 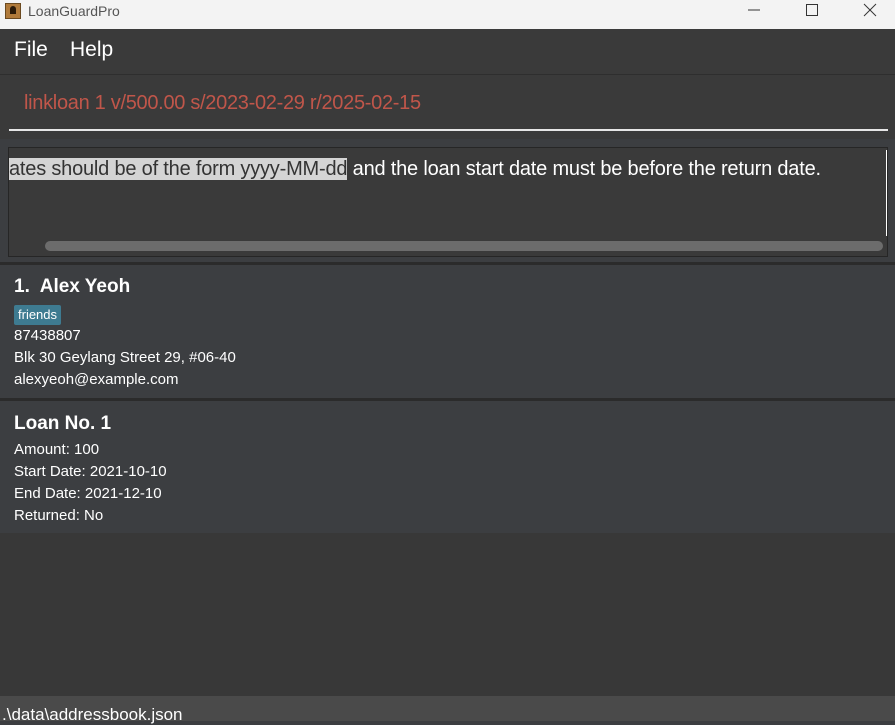 I want to click on loan-start-date: Start Date: 2021-10-10, so click(x=90, y=471).